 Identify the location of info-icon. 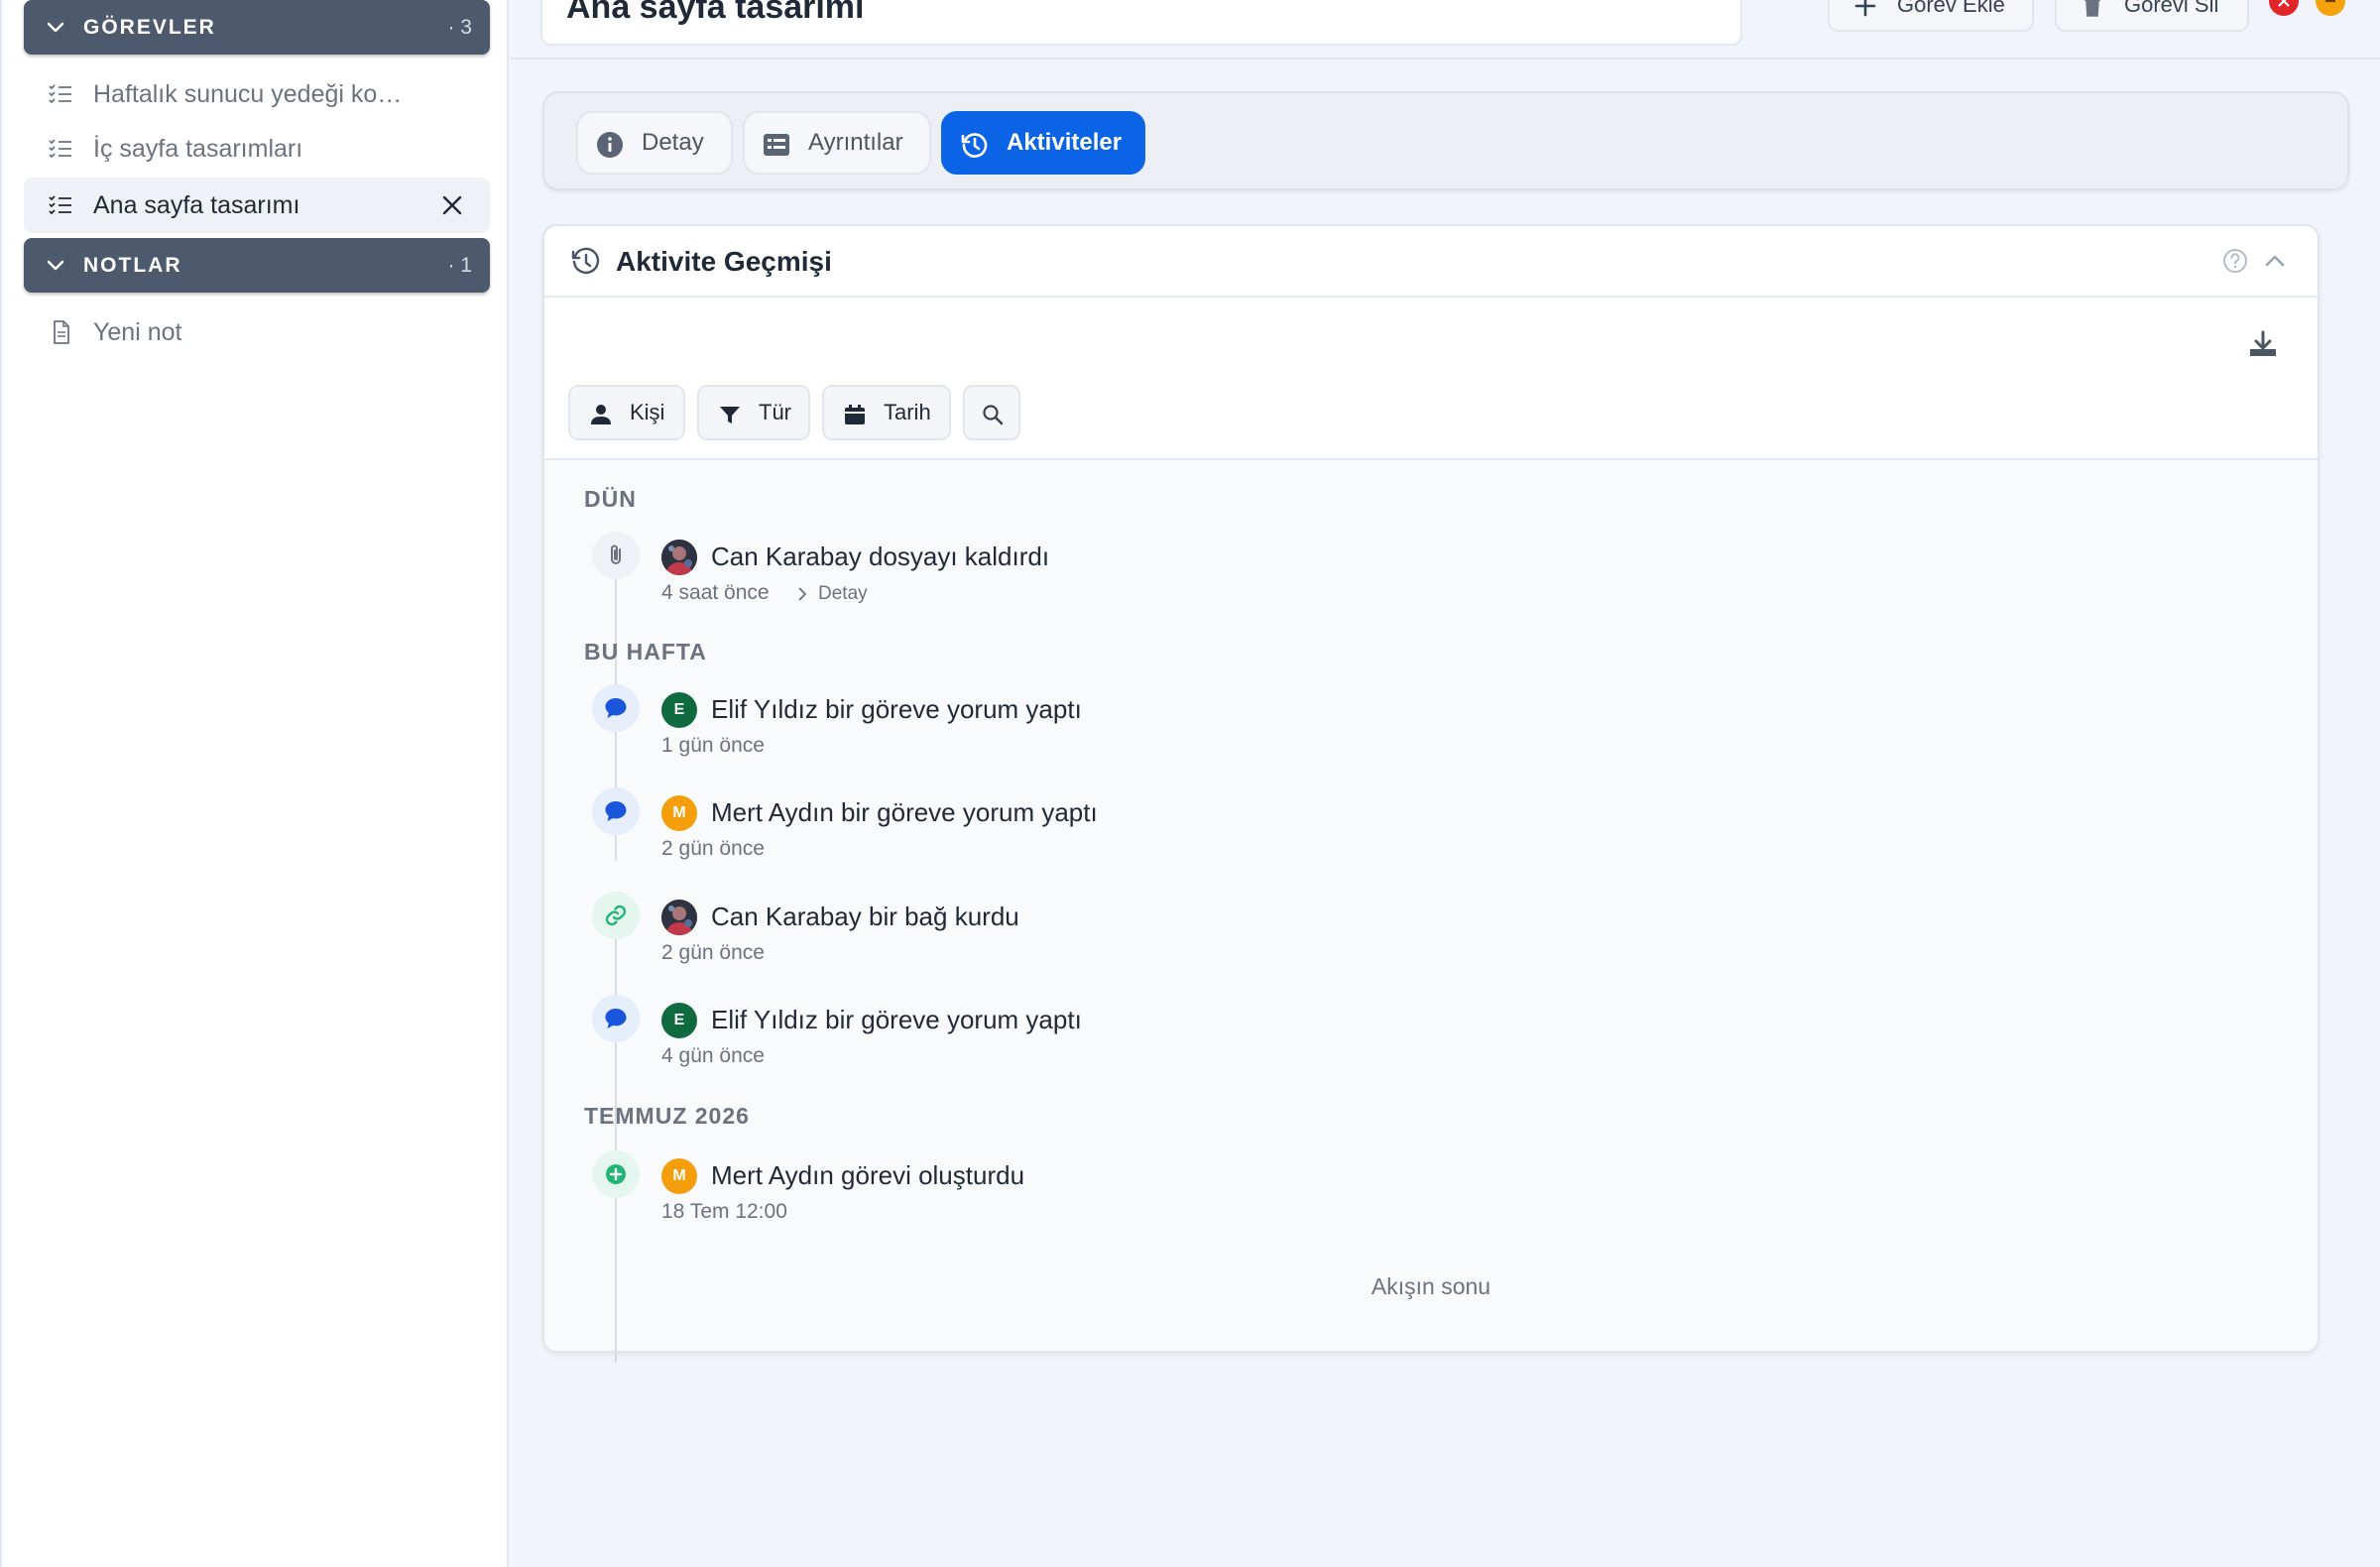
(610, 145).